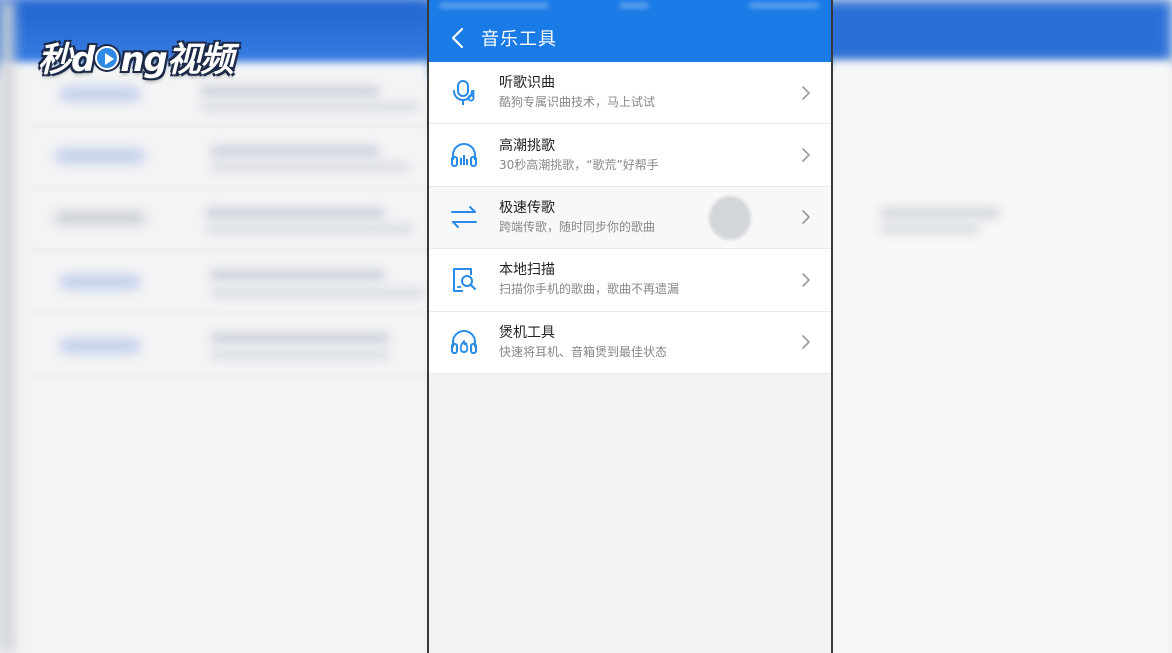 Image resolution: width=1172 pixels, height=653 pixels. I want to click on back-button, so click(457, 38).